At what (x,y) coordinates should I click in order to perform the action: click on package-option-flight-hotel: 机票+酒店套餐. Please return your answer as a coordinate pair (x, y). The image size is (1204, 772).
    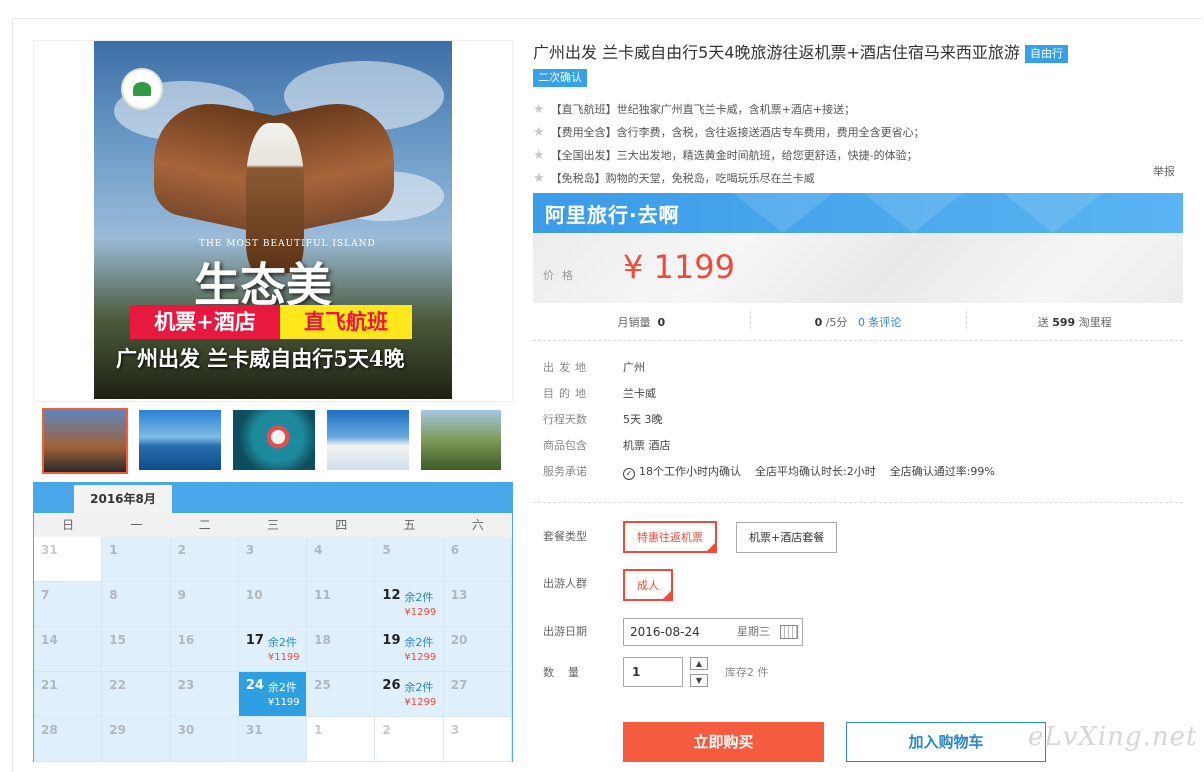
    Looking at the image, I should click on (787, 537).